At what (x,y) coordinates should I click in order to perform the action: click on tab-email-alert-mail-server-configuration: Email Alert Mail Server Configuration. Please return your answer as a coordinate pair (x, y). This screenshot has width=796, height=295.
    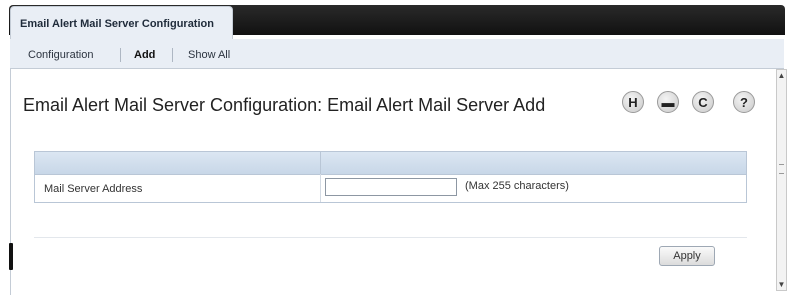
    Looking at the image, I should click on (121, 23).